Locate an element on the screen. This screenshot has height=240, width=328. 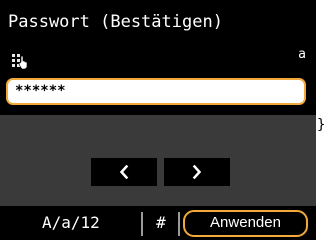
chevron-right-icon is located at coordinates (197, 172).